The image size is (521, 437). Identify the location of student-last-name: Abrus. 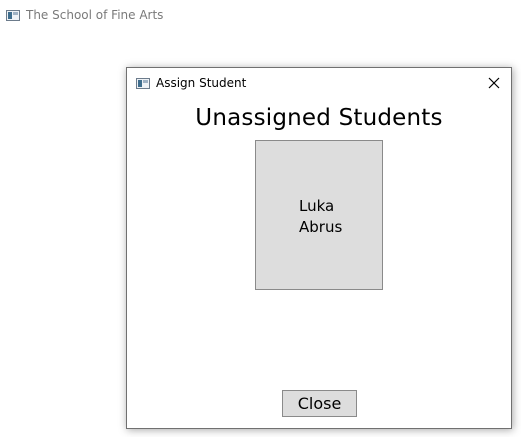
(321, 227).